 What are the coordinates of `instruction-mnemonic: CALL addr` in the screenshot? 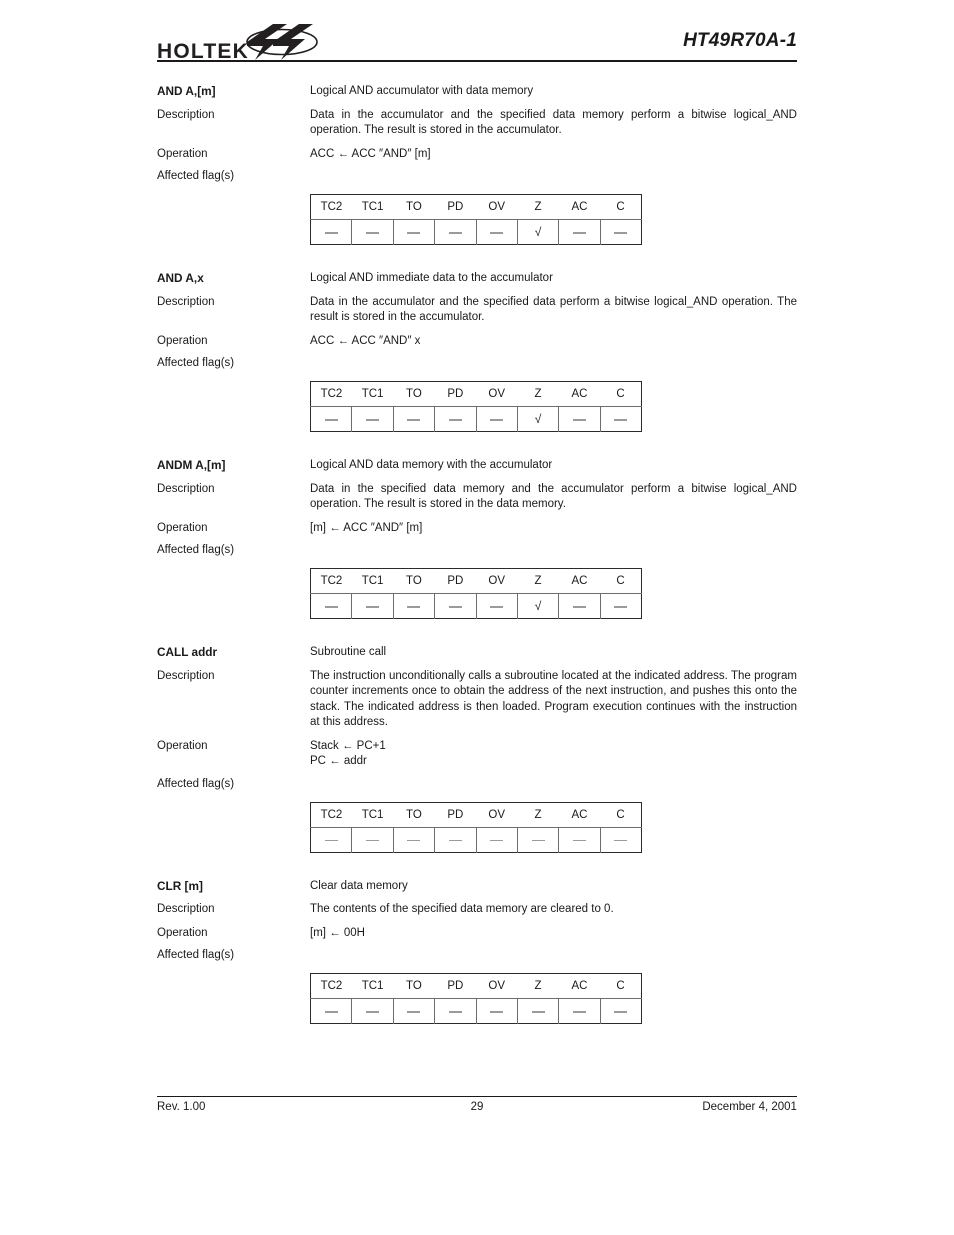 It's located at (187, 652).